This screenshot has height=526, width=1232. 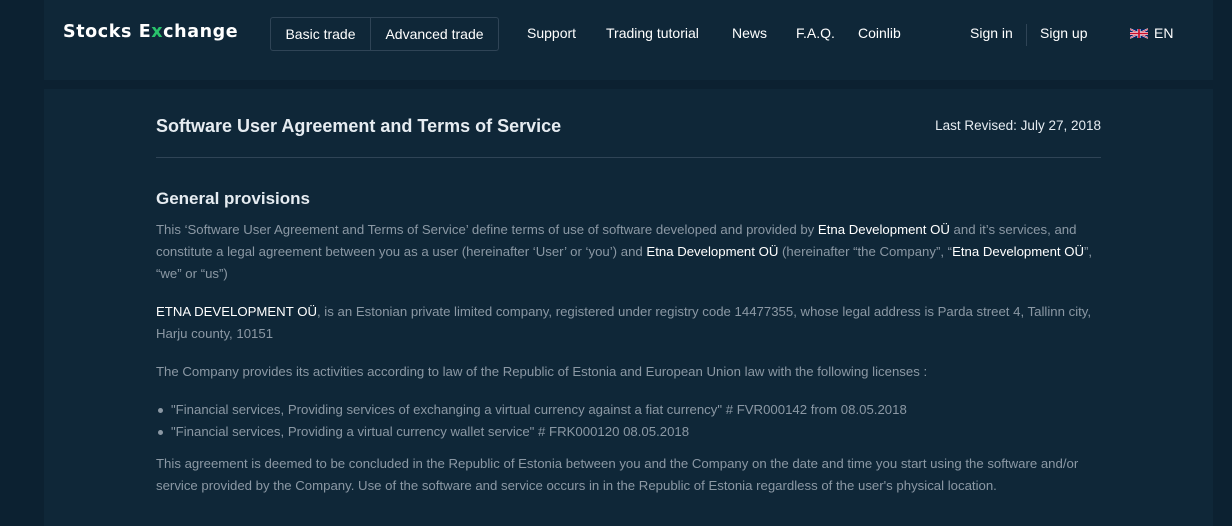 What do you see at coordinates (321, 34) in the screenshot?
I see `basic-trade-button: Basic trade` at bounding box center [321, 34].